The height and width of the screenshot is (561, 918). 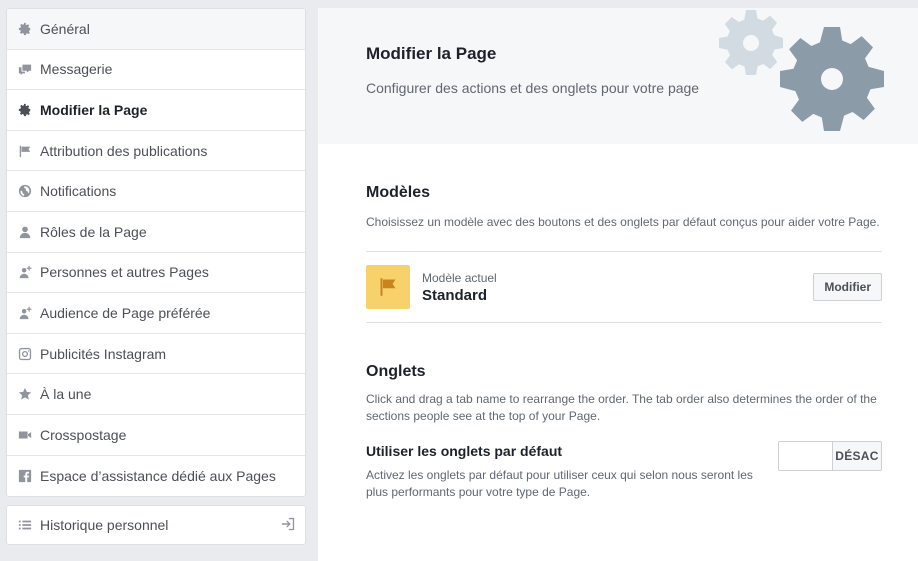 What do you see at coordinates (156, 394) in the screenshot?
I see `sidebar-item-featured: À la une` at bounding box center [156, 394].